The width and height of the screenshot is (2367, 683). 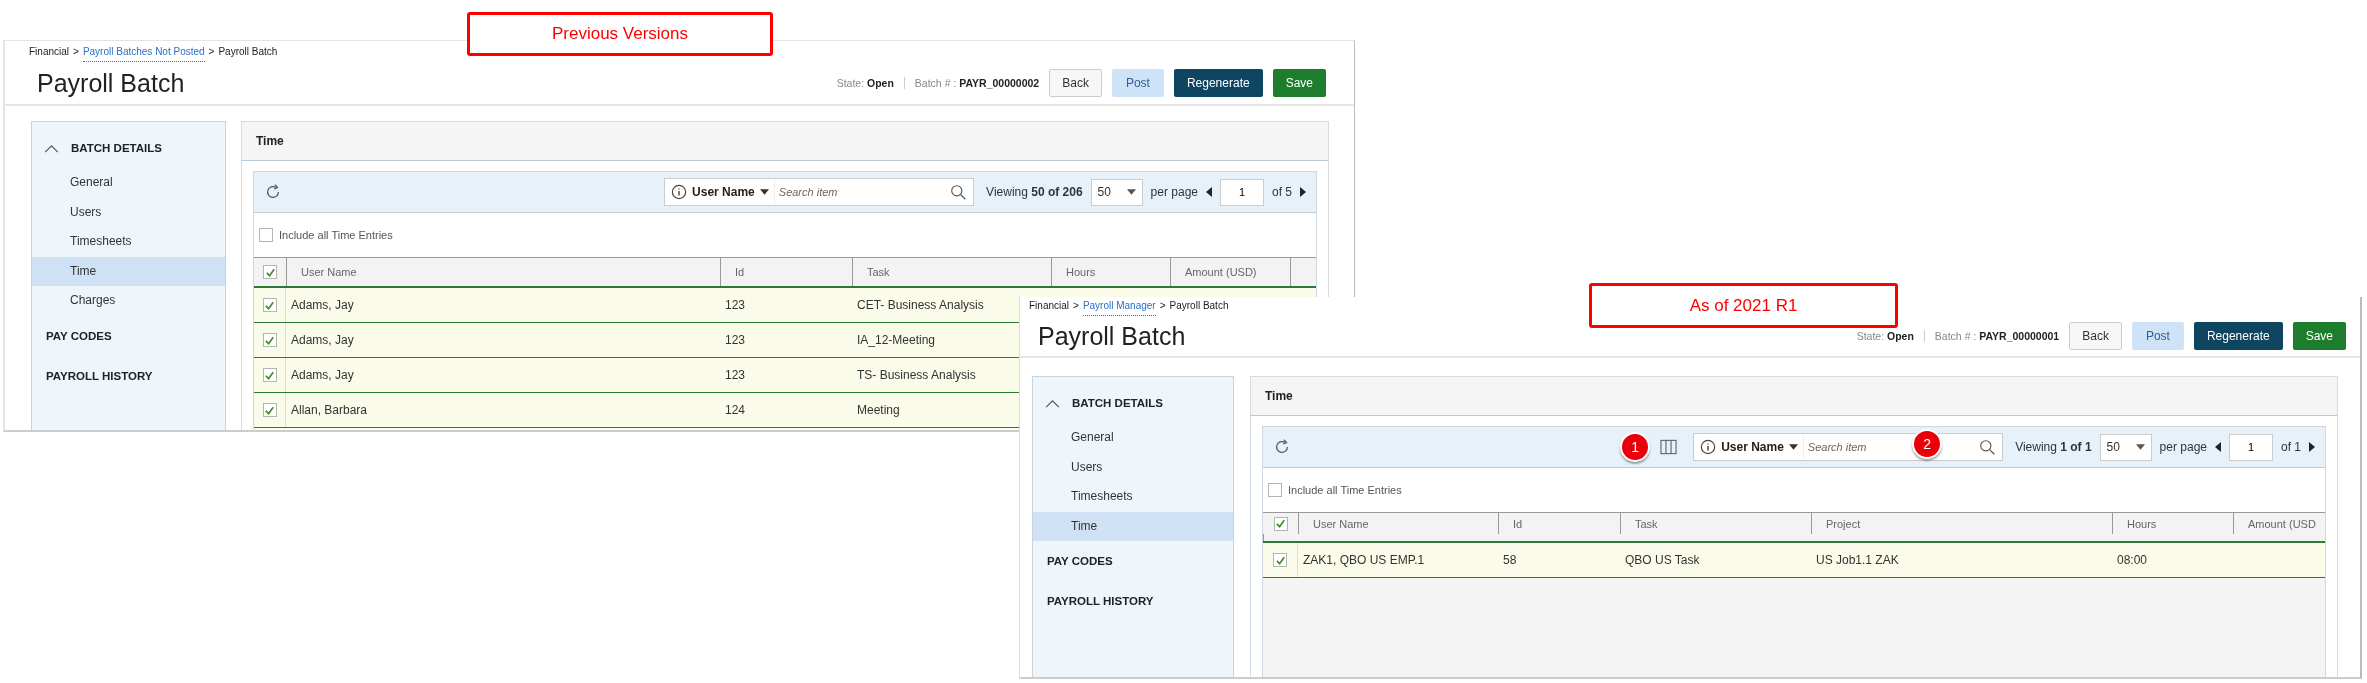 I want to click on table-cell: CET- Business Analysis, so click(x=920, y=305).